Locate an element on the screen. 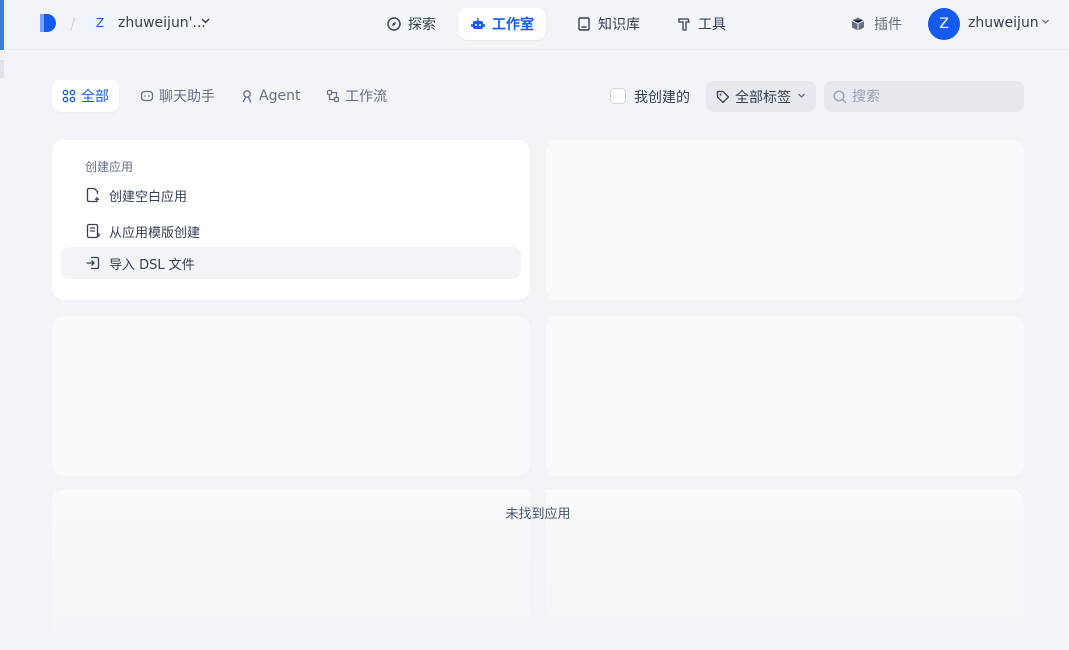 This screenshot has width=1069, height=650. search-icon is located at coordinates (840, 96).